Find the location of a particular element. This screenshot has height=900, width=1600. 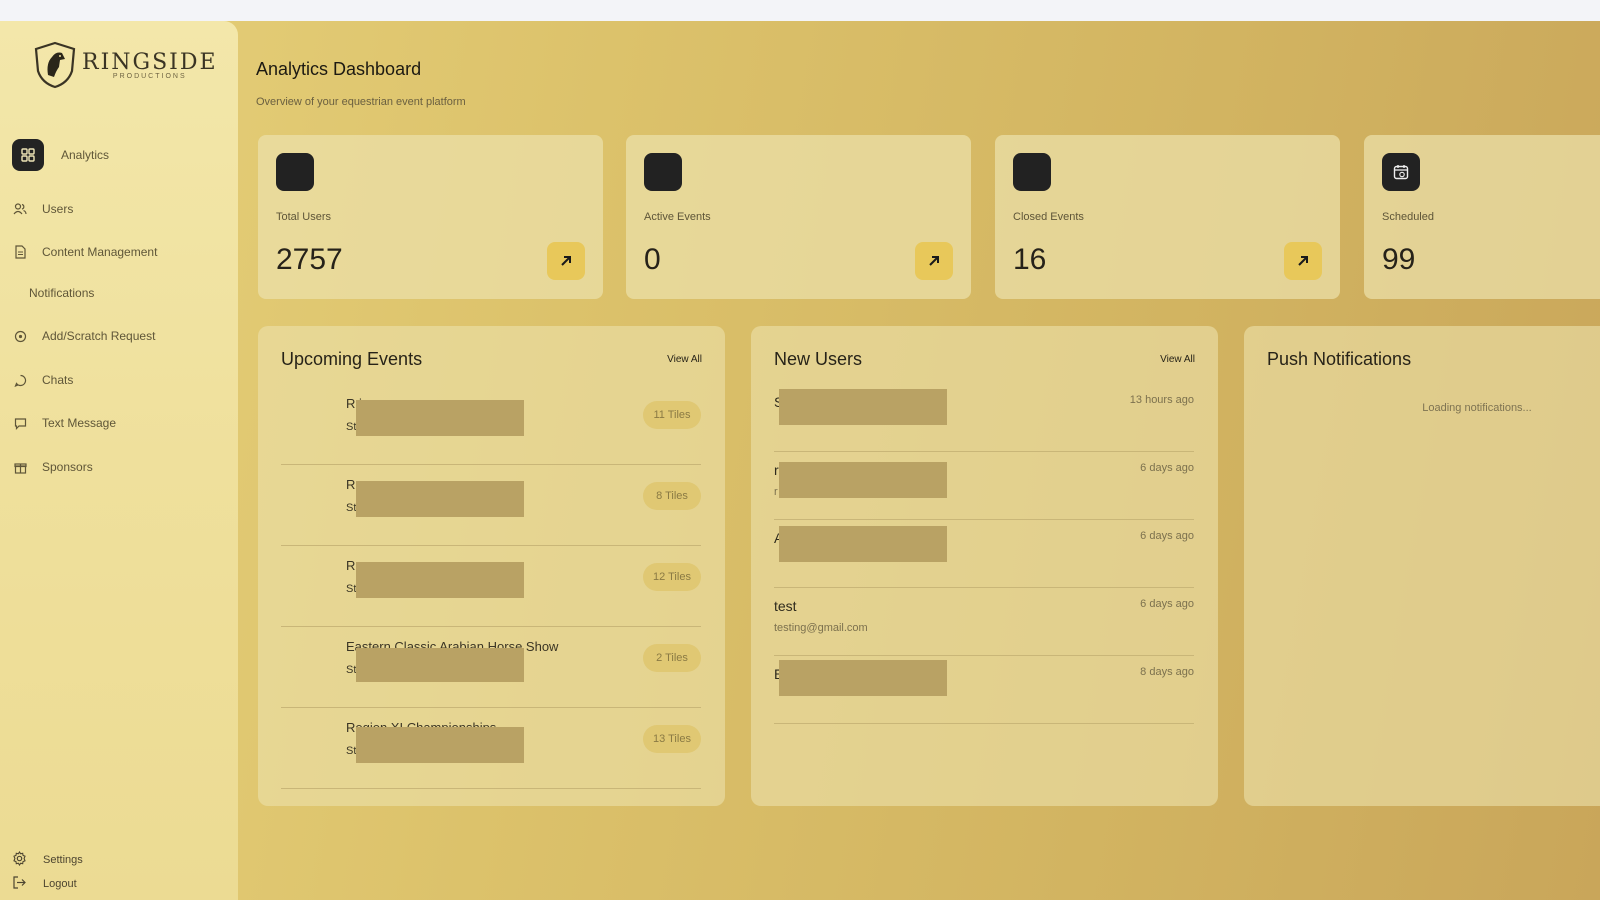

view-all-users-link: View All is located at coordinates (1177, 359).